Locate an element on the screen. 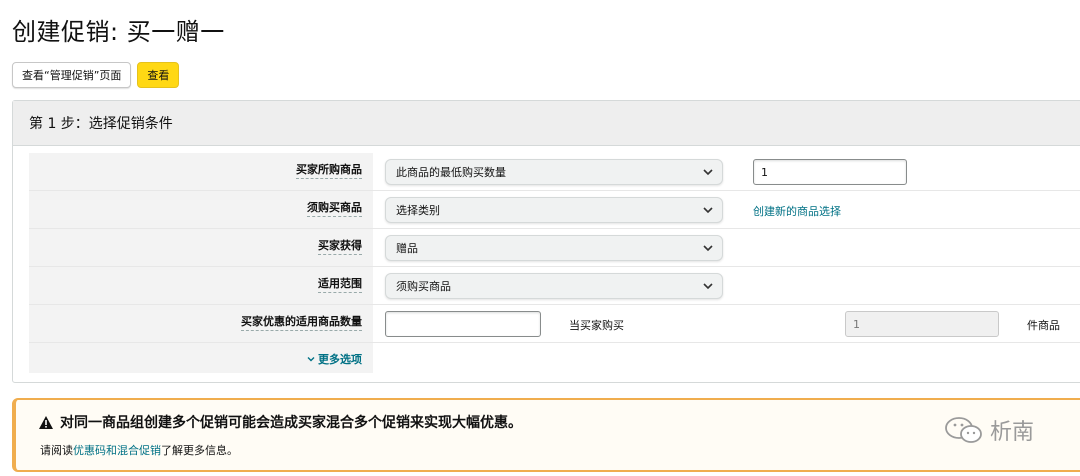  unit-text: 件商品 is located at coordinates (1043, 325).